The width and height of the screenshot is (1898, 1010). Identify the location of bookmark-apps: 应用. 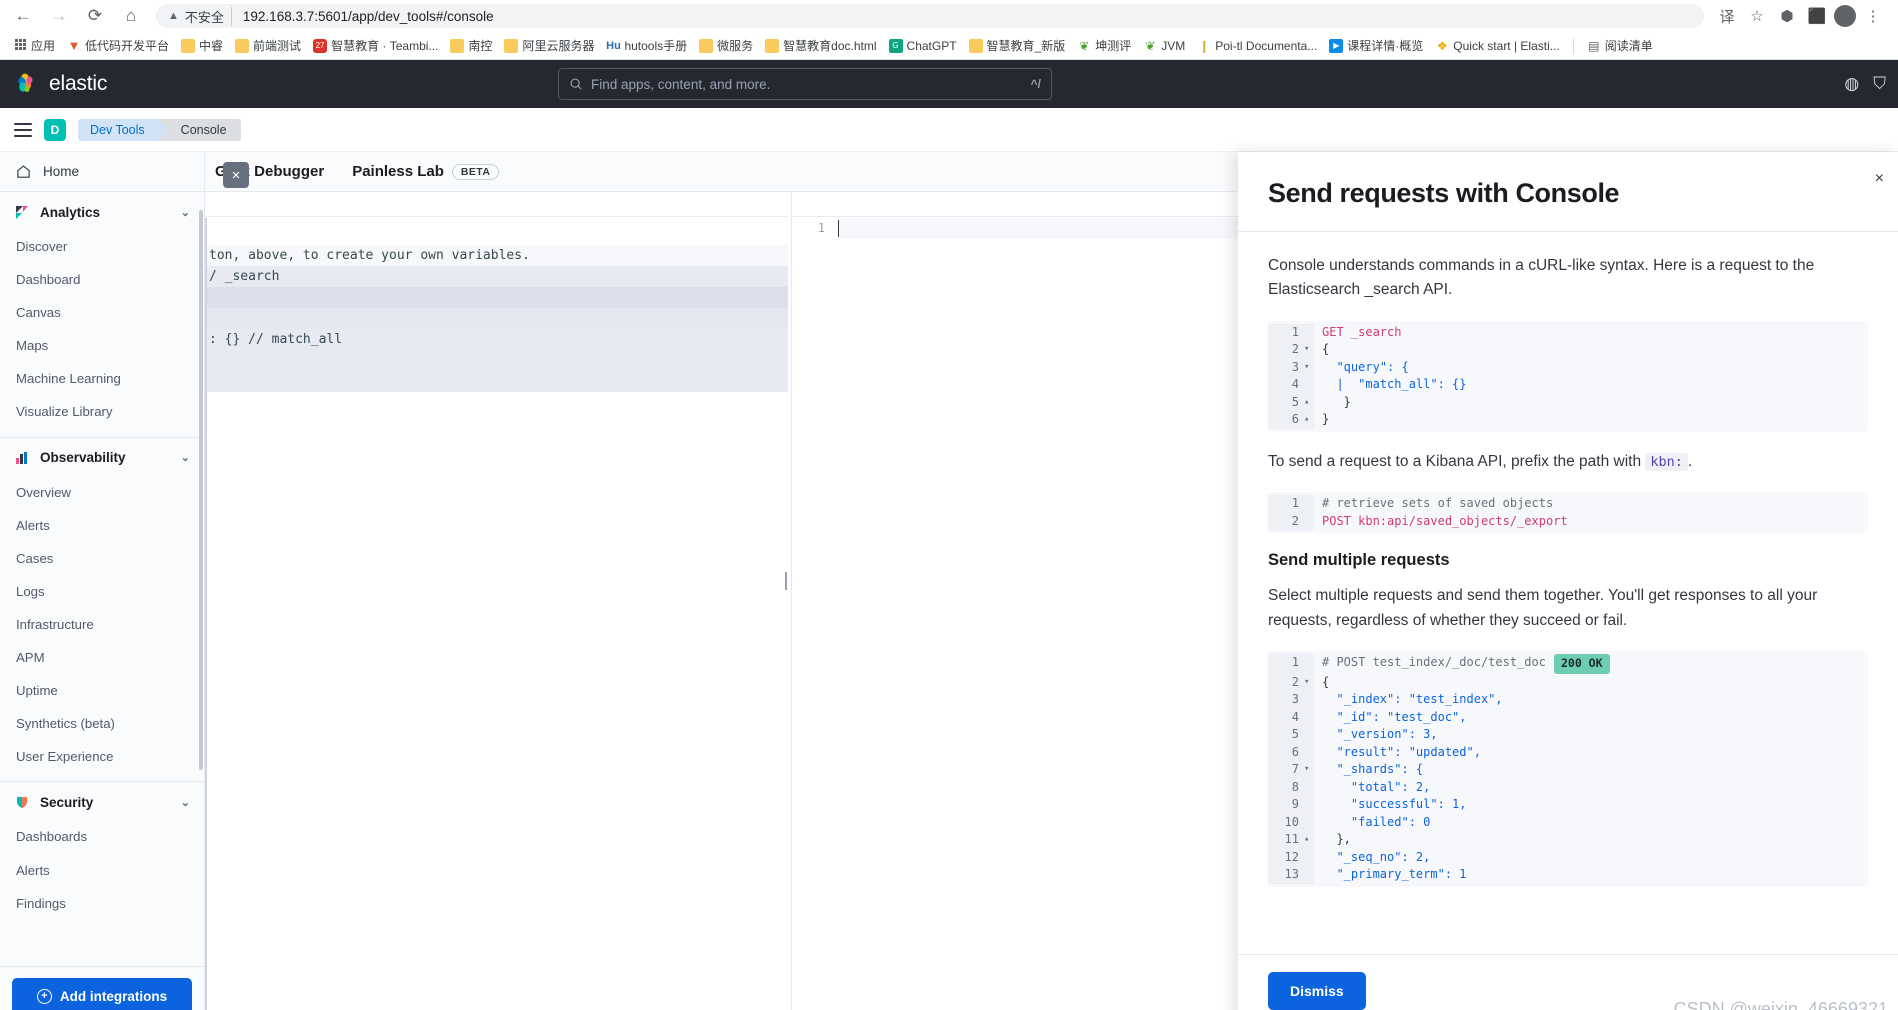
(34, 45).